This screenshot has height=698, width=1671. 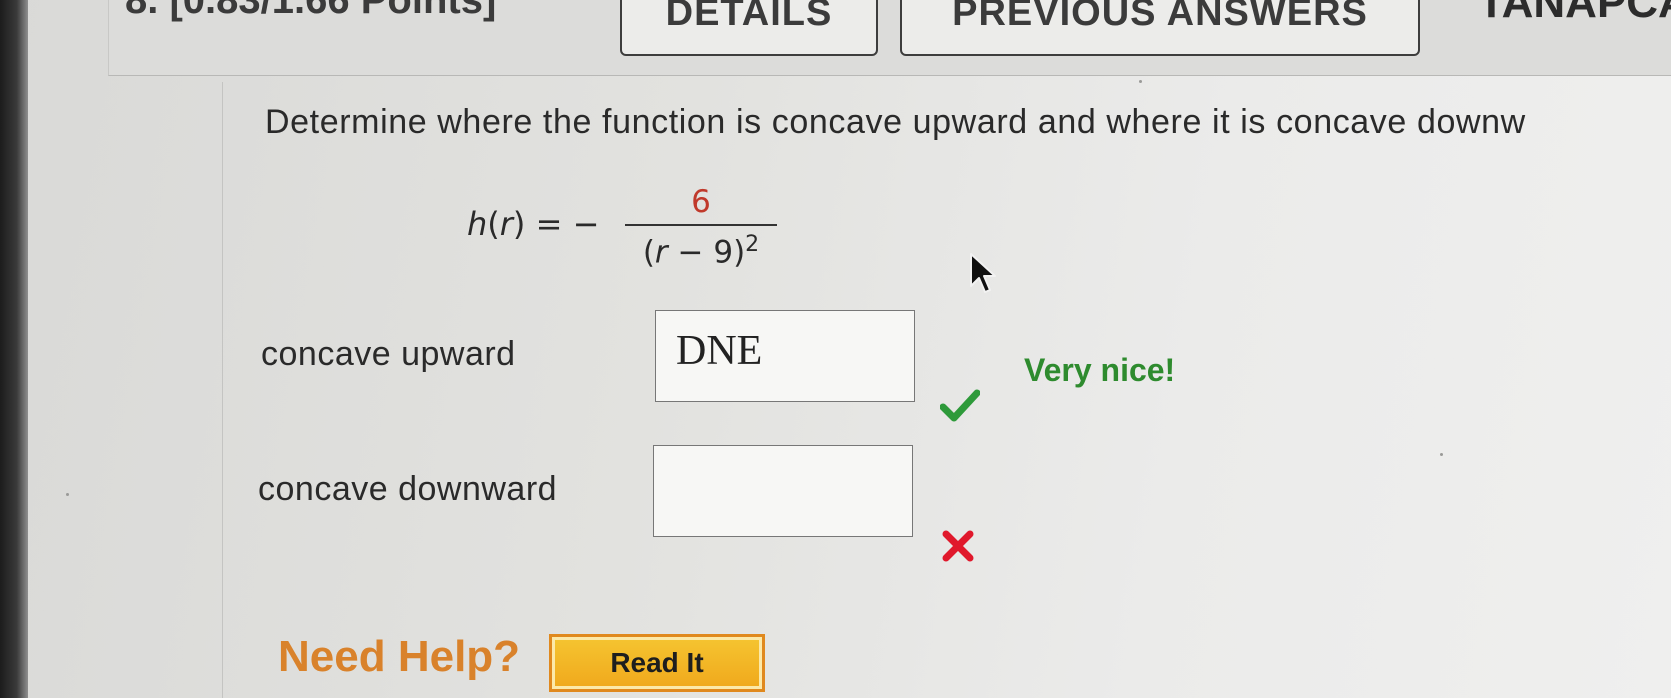 What do you see at coordinates (477, 224) in the screenshot?
I see `function-name: h` at bounding box center [477, 224].